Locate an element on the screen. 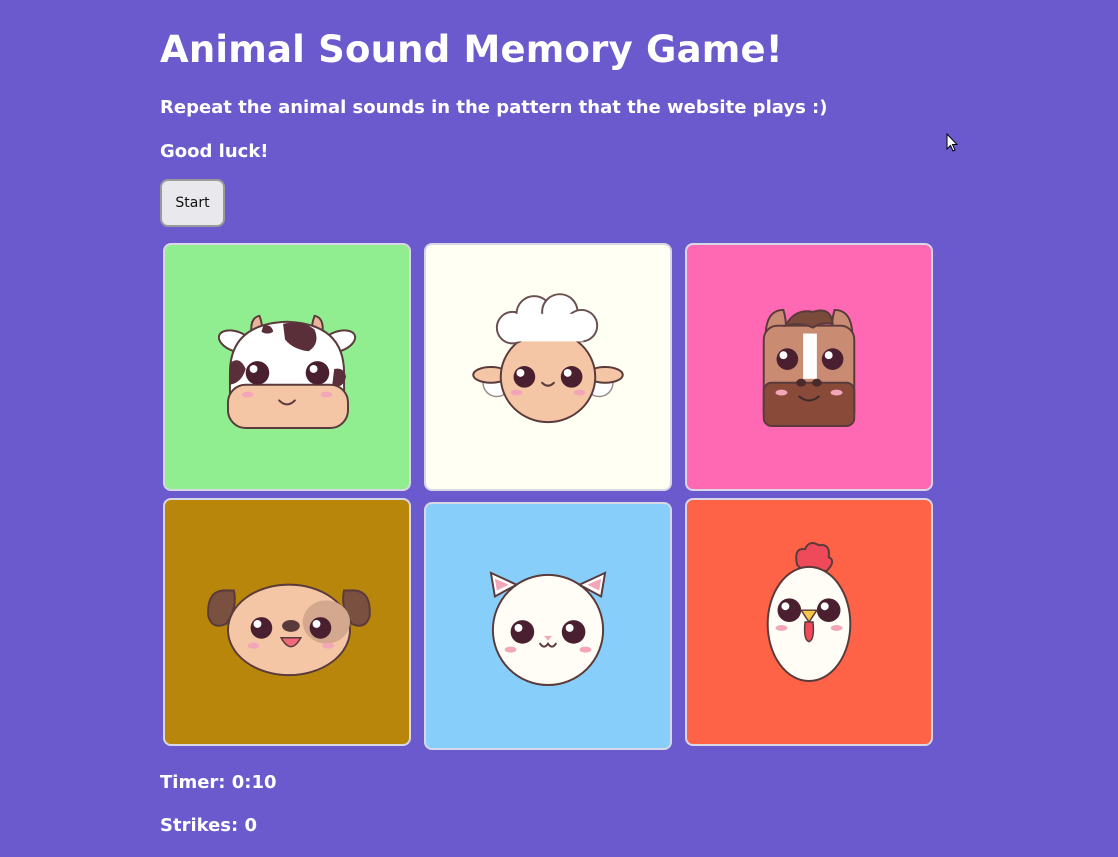  page-title: Animal Sound Memory Game! is located at coordinates (471, 49).